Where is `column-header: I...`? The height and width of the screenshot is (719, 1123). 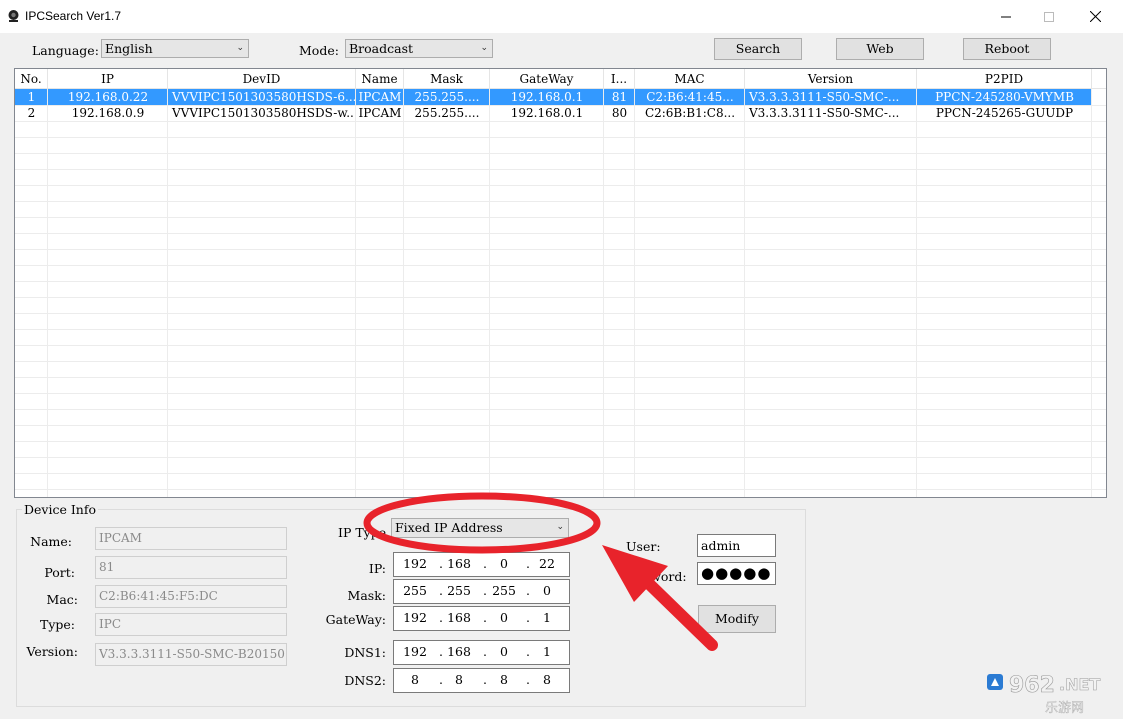 column-header: I... is located at coordinates (619, 79).